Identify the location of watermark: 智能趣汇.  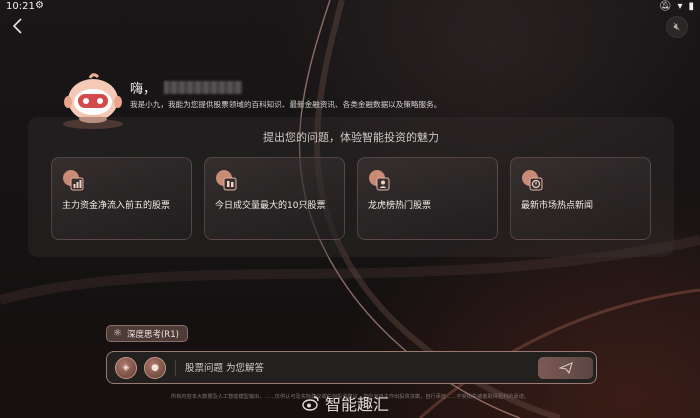
(345, 403).